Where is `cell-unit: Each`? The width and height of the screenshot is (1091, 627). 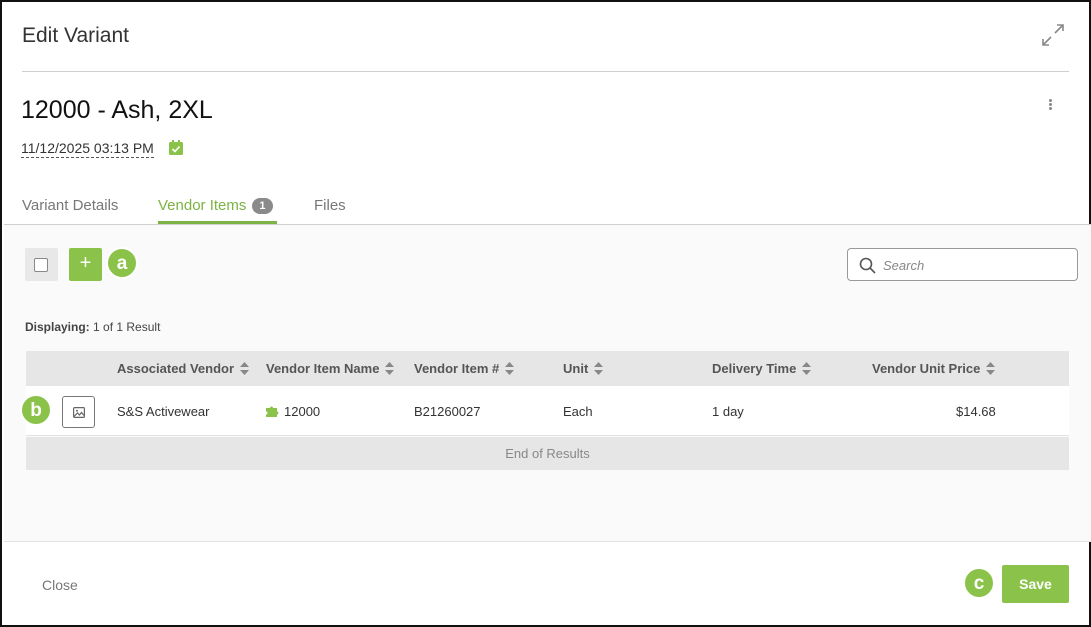
cell-unit: Each is located at coordinates (578, 411).